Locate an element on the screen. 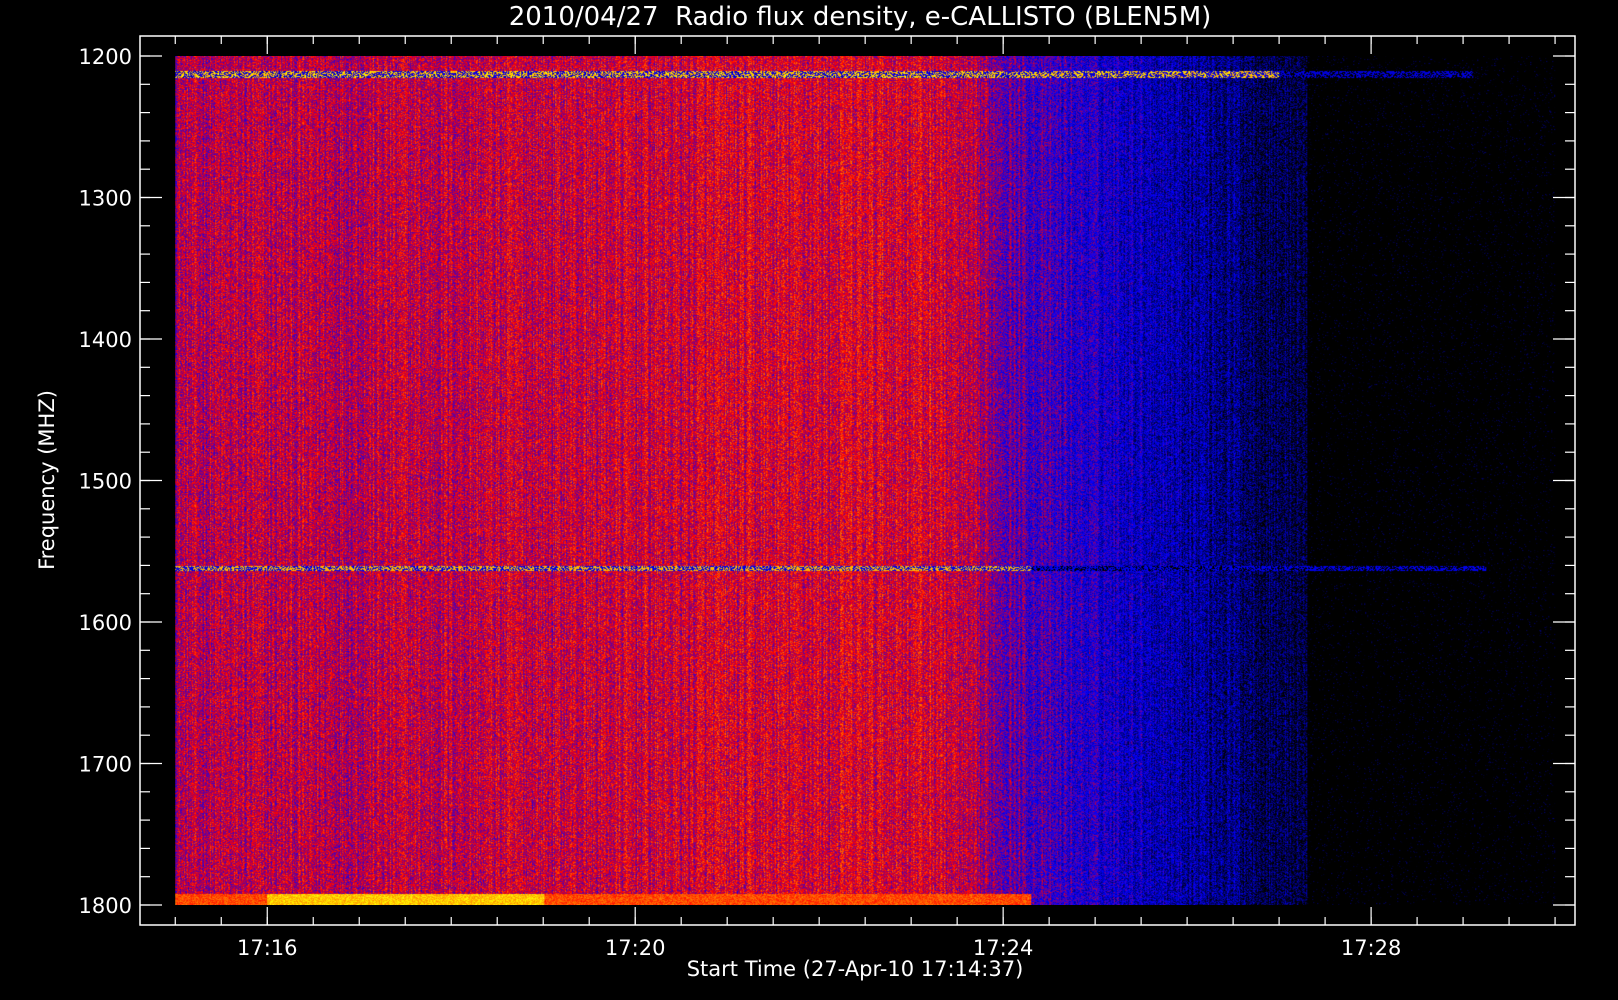  y-tick-label: 1400 is located at coordinates (105, 340).